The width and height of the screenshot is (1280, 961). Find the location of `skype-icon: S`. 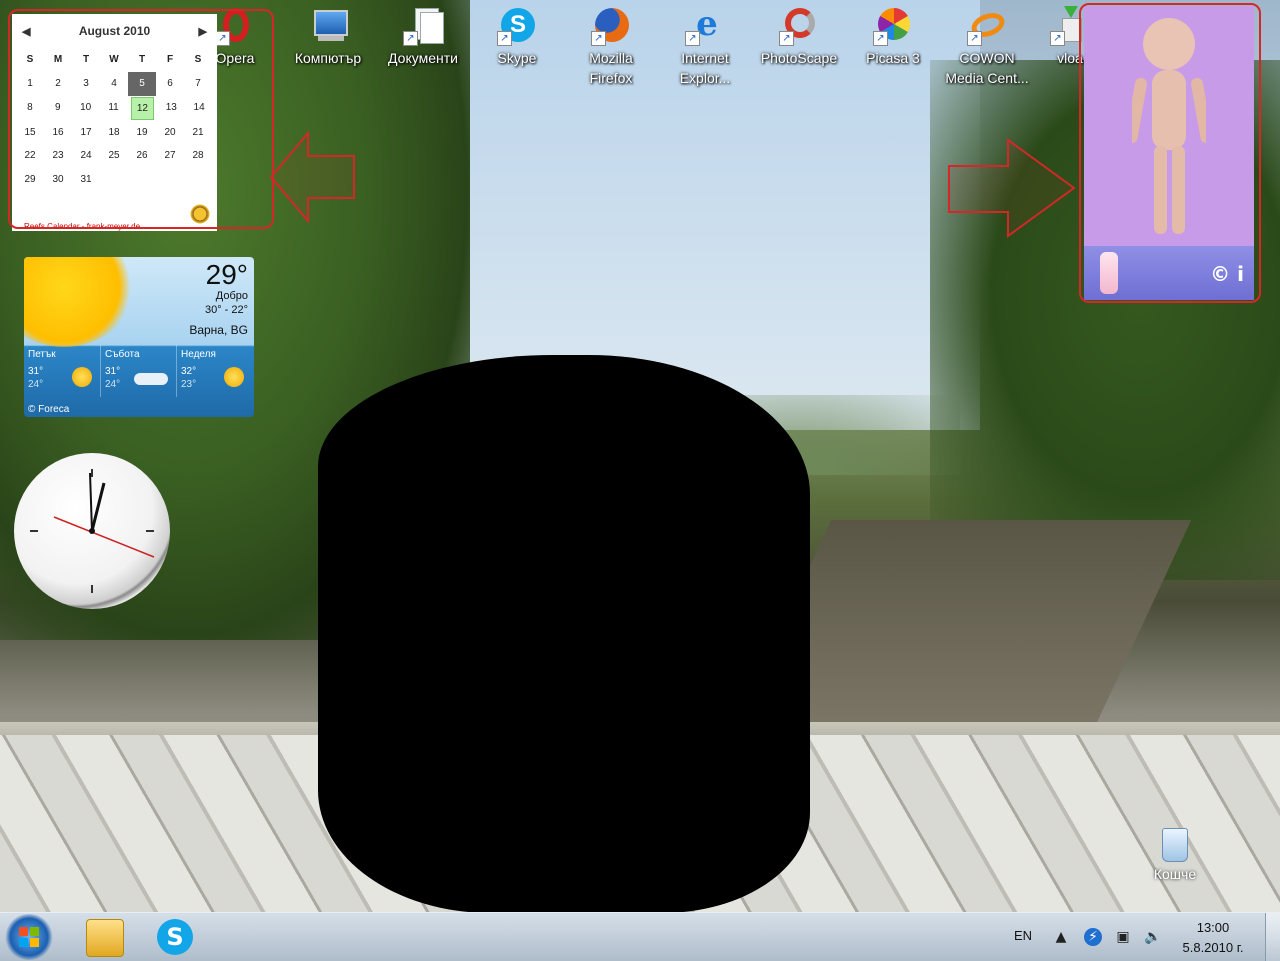

skype-icon: S is located at coordinates (175, 937).